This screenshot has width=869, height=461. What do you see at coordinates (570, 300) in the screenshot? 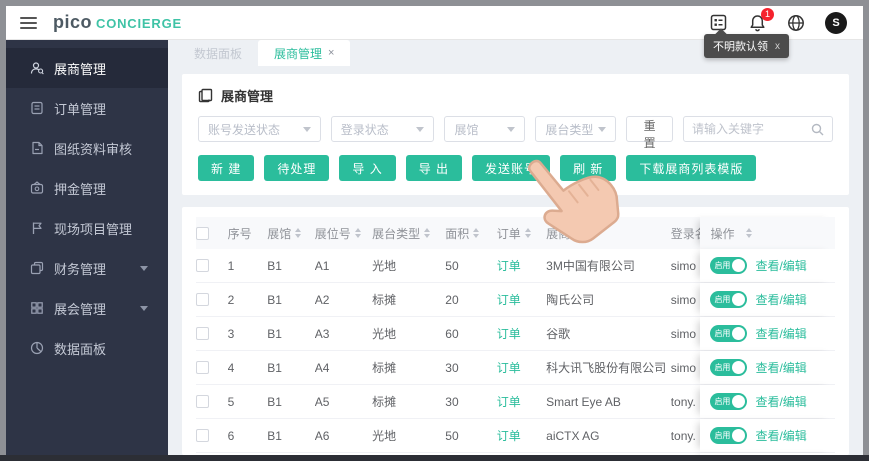
I see `cell-exhibitor-name: 陶氏公司` at bounding box center [570, 300].